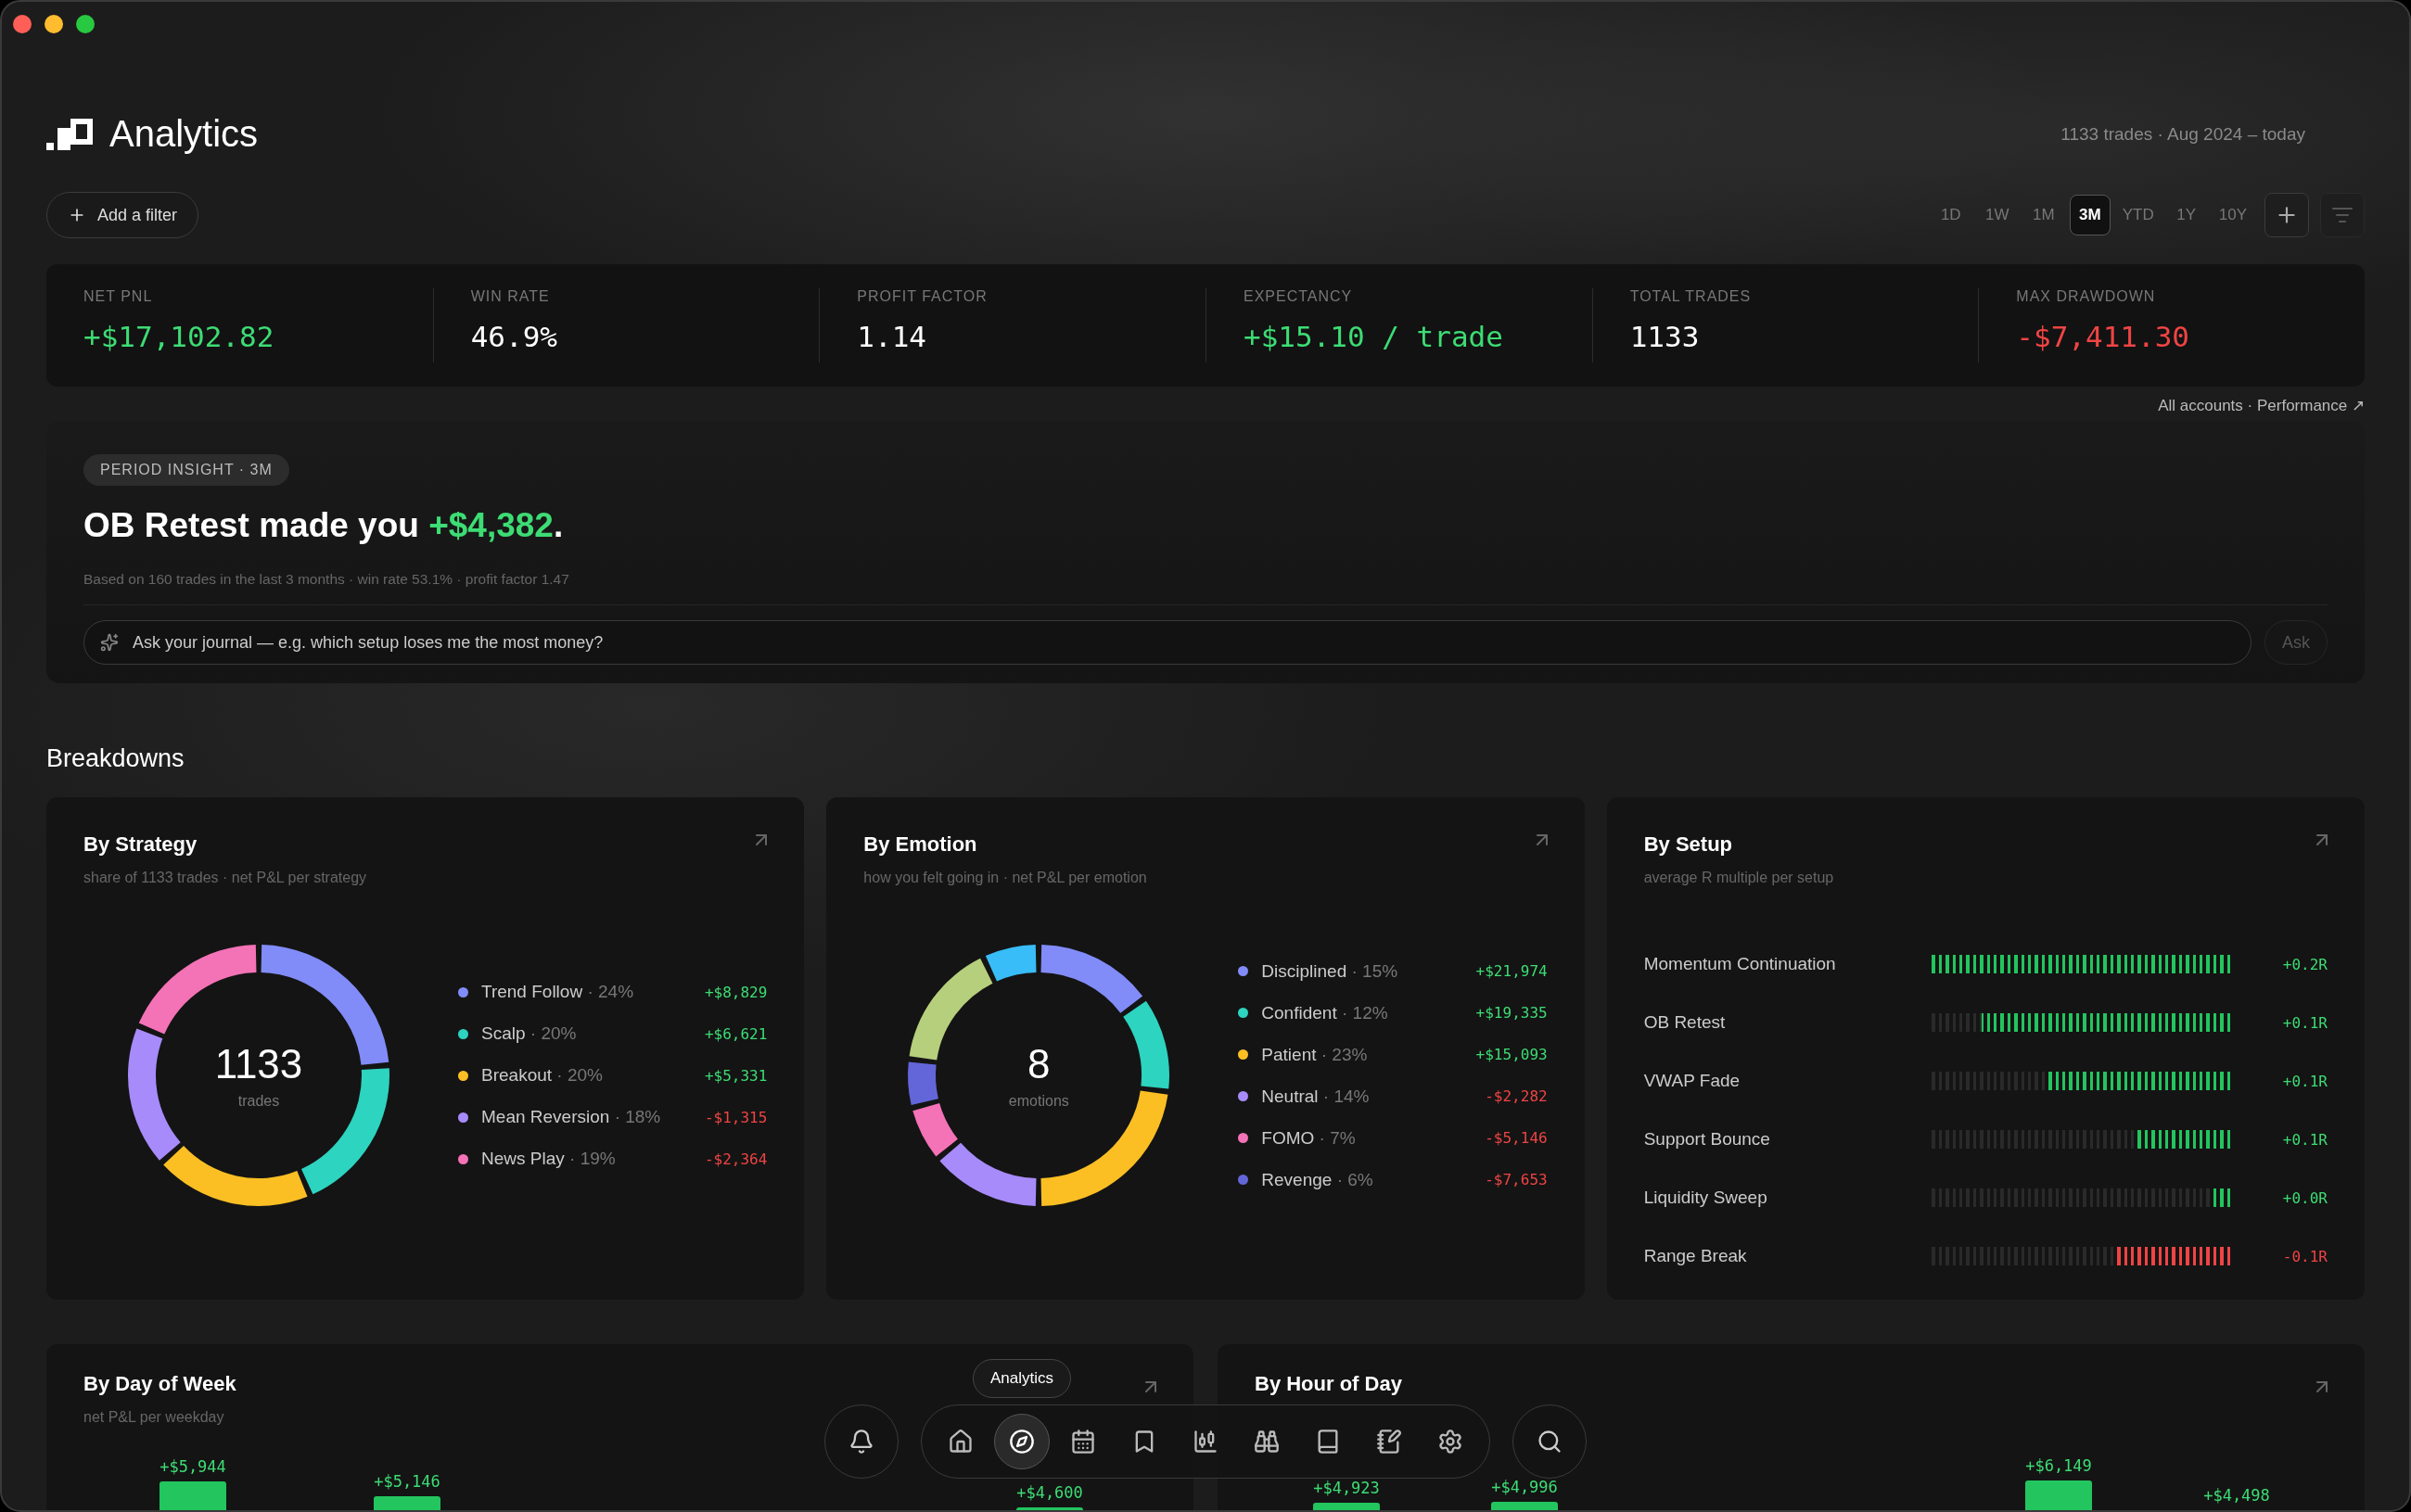 The width and height of the screenshot is (2411, 1512). Describe the element at coordinates (1687, 844) in the screenshot. I see `card-title: By Setup` at that location.